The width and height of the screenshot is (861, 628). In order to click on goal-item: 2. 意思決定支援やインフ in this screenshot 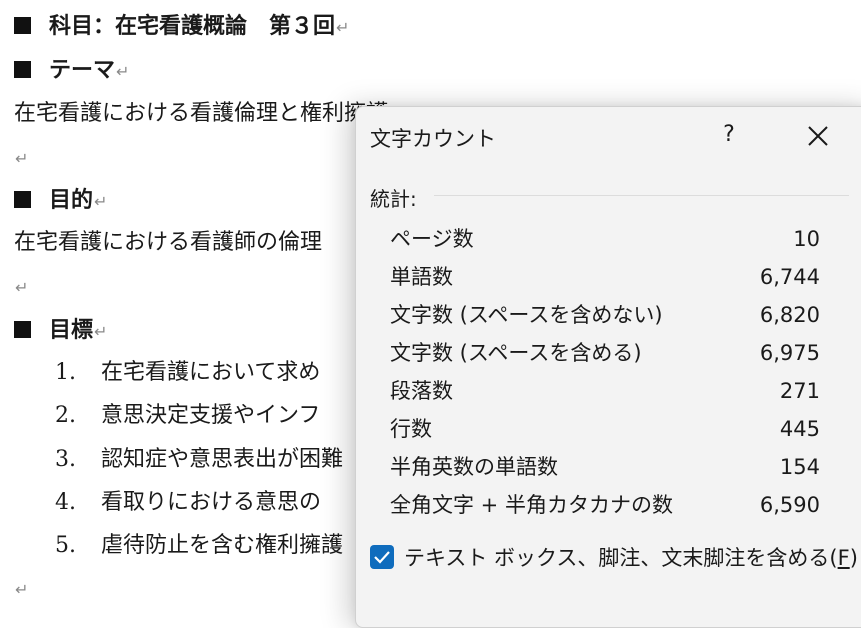, I will do `click(188, 415)`.